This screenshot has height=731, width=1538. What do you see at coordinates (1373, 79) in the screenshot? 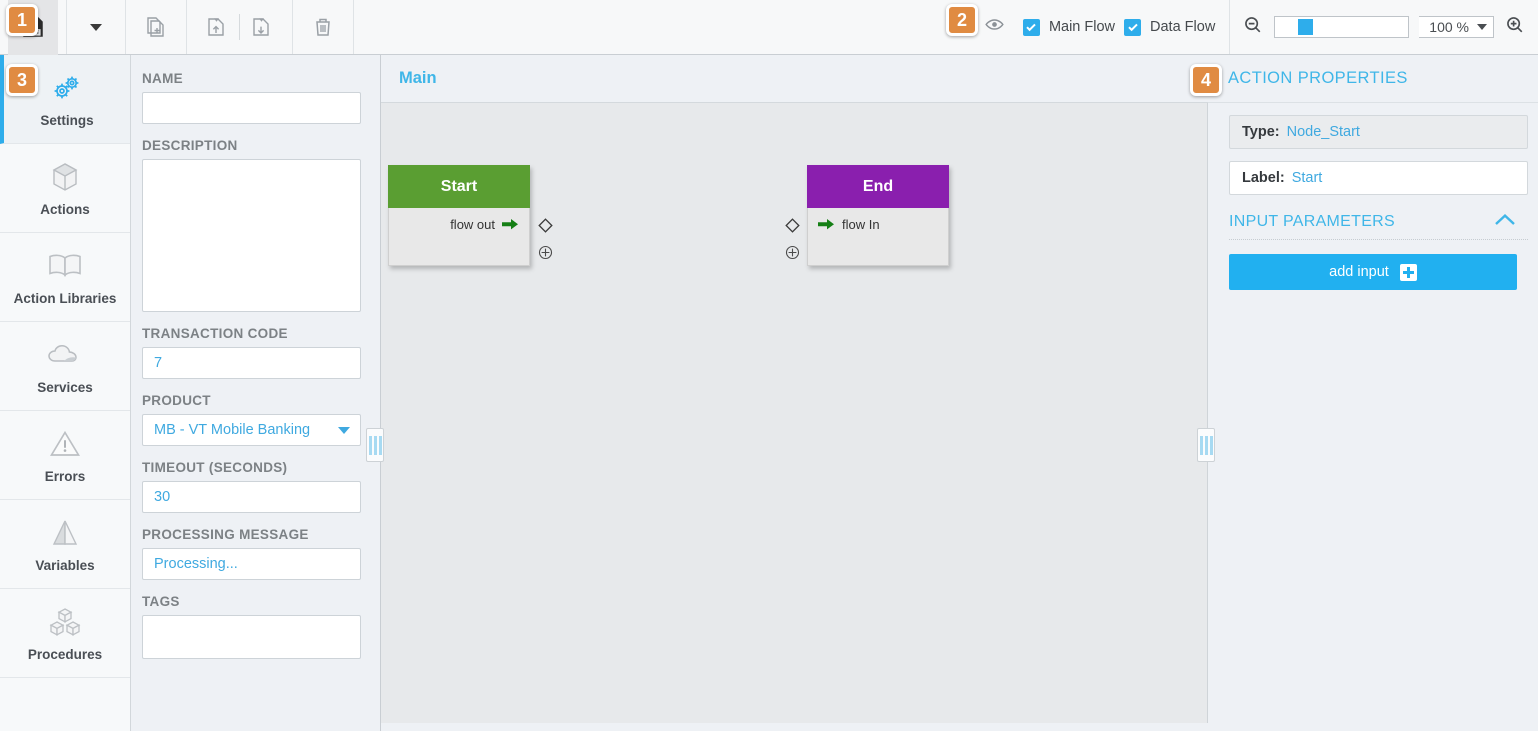
I see `properties-panel-title: ACTION PROPERTIES` at bounding box center [1373, 79].